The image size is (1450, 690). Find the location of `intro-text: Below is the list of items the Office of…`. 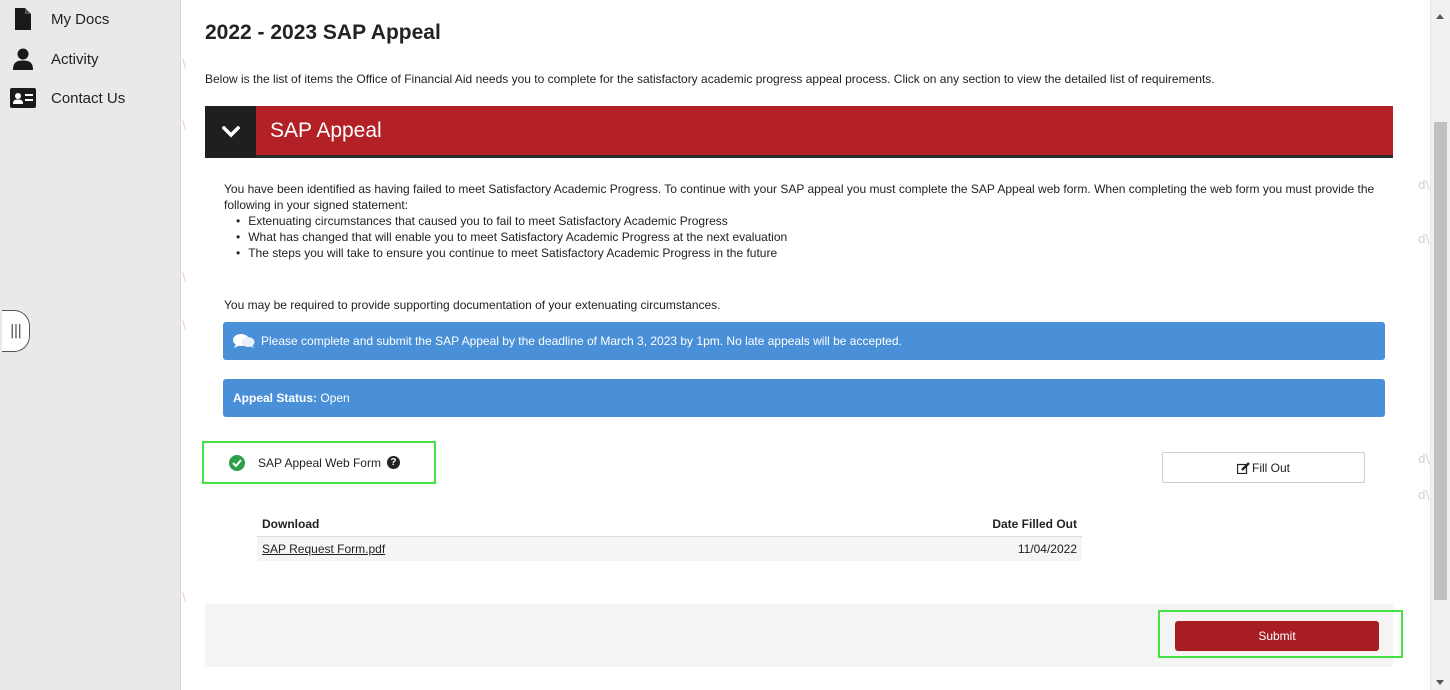

intro-text: Below is the list of items the Office of… is located at coordinates (710, 79).